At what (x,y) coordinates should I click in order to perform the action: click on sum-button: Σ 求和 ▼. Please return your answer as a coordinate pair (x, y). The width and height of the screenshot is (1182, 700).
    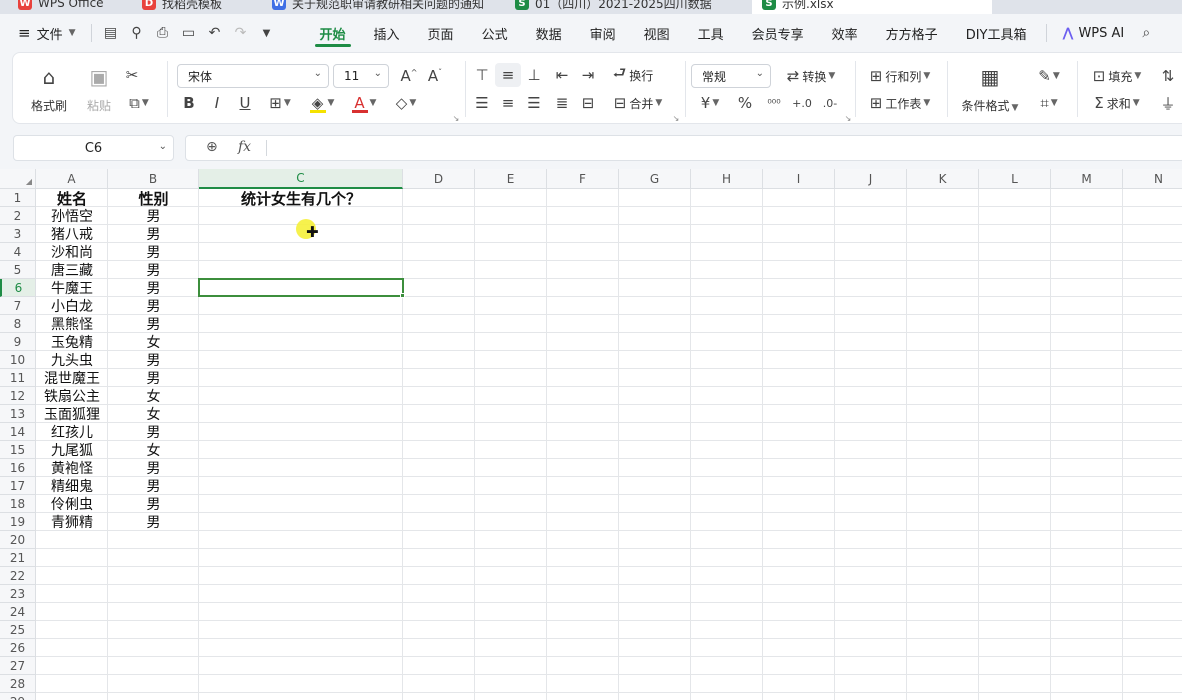
    Looking at the image, I should click on (1117, 103).